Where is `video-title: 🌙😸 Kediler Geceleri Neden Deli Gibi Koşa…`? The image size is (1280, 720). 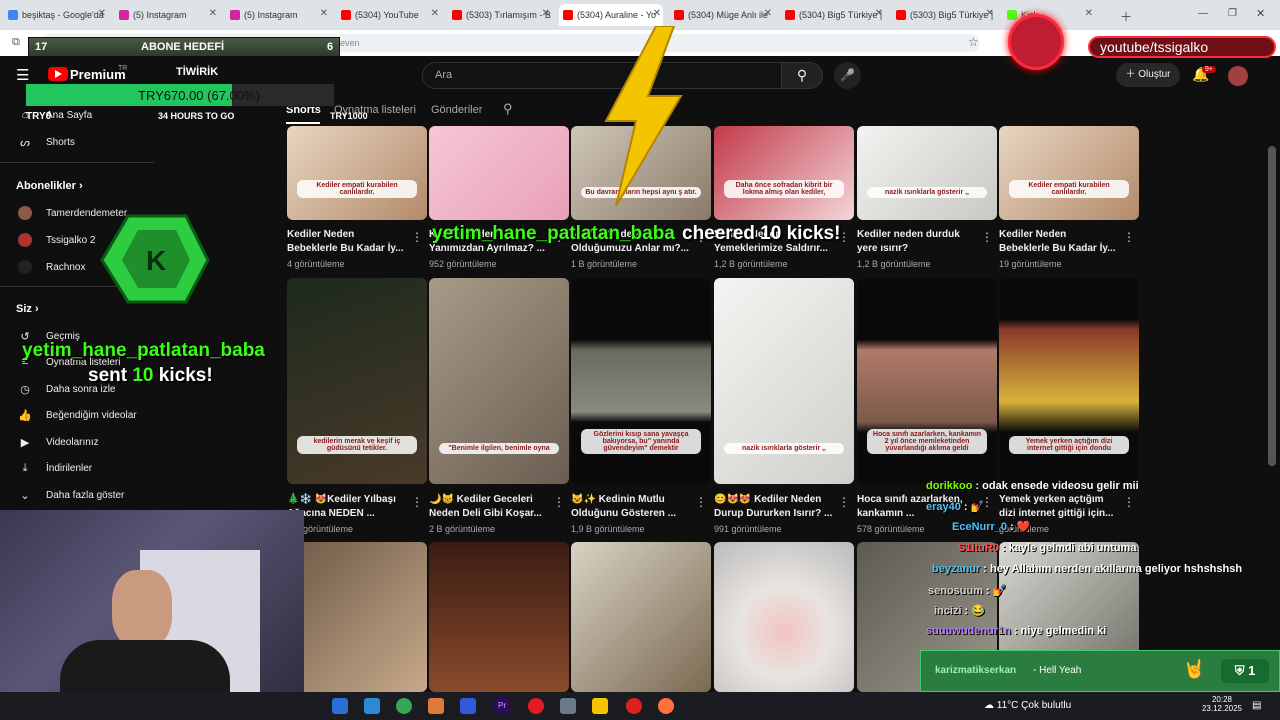
video-title: 🌙😸 Kediler Geceleri Neden Deli Gibi Koşa… is located at coordinates (491, 507).